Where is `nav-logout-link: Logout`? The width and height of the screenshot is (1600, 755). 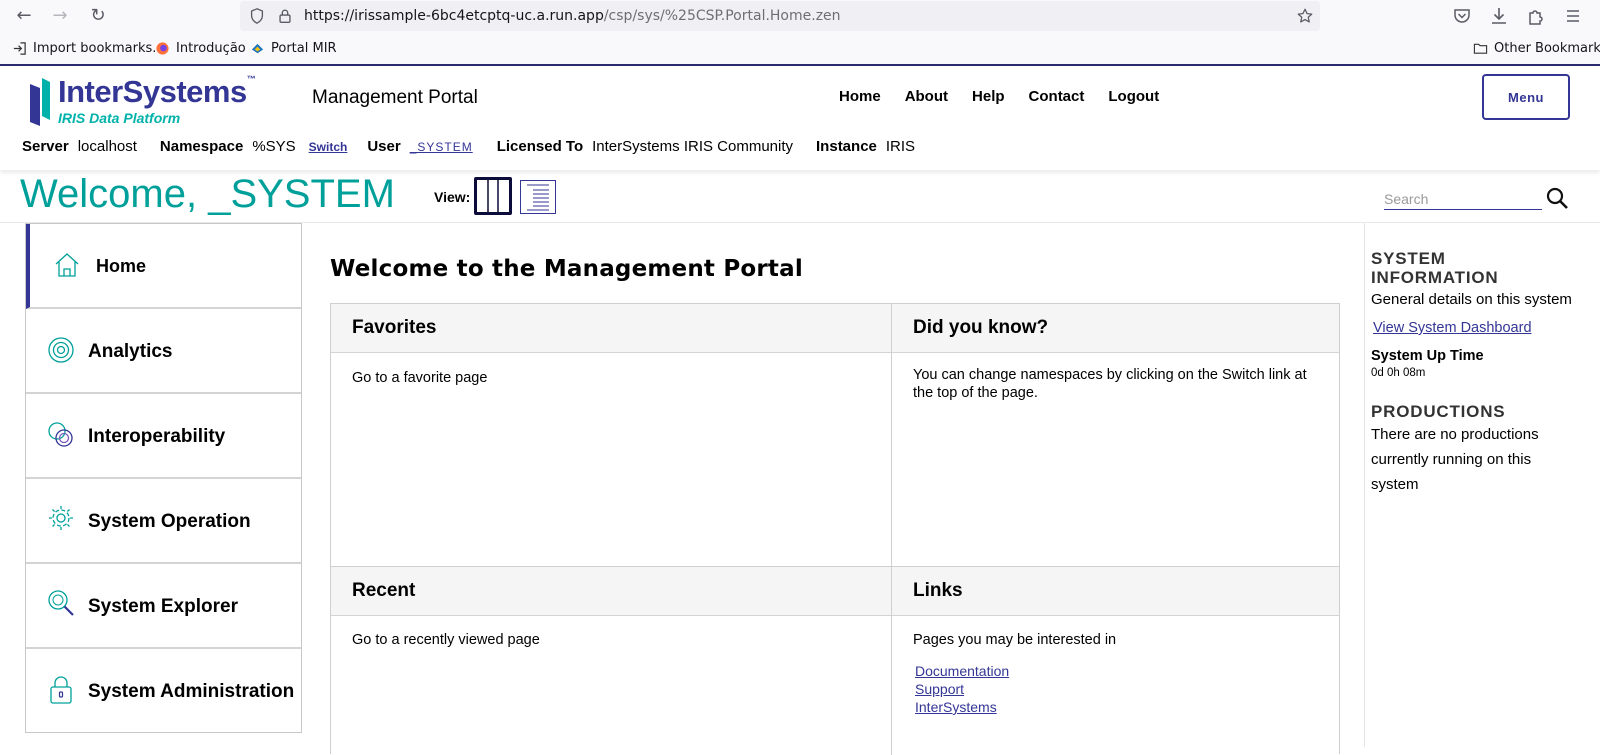 nav-logout-link: Logout is located at coordinates (1133, 96).